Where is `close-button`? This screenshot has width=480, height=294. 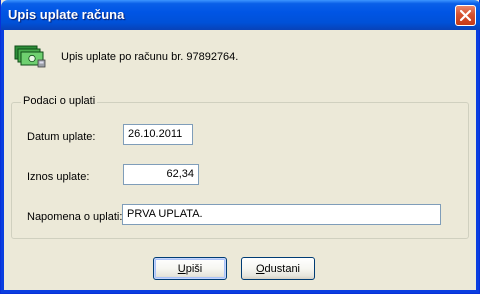
close-button is located at coordinates (465, 15).